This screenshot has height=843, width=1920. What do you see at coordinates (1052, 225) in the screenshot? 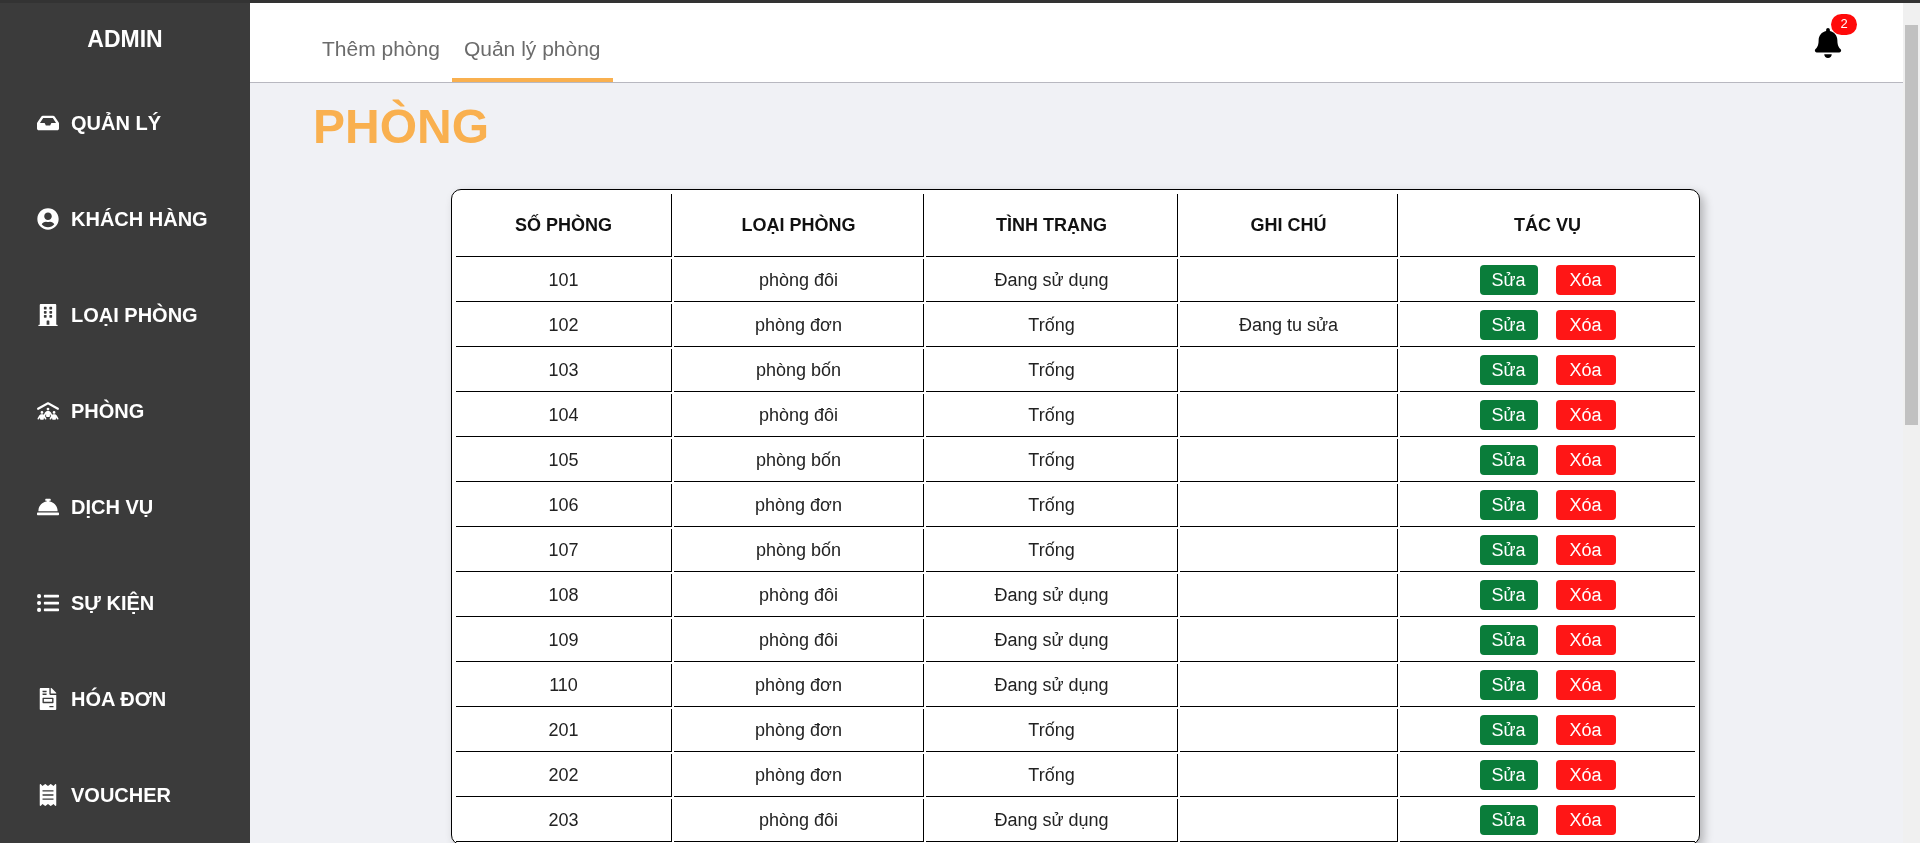
I see `column-header: TÌNH TRẠNG` at bounding box center [1052, 225].